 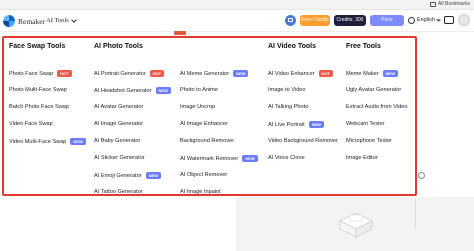 I want to click on menu-item: AI Talking Photo, so click(x=288, y=107).